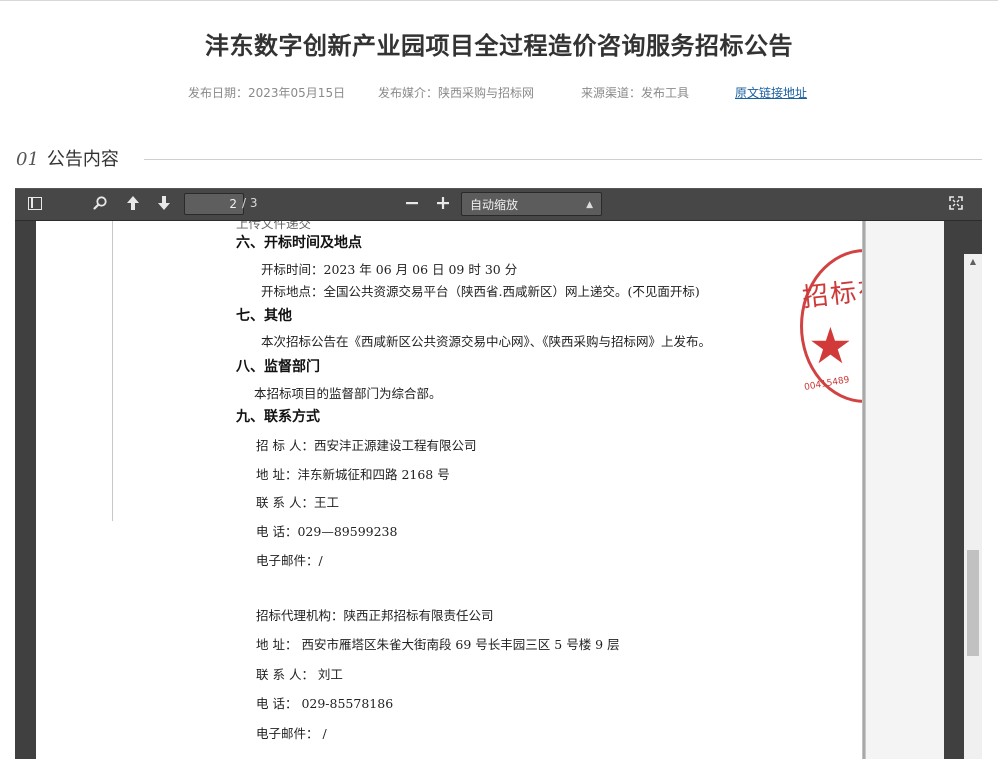 The height and width of the screenshot is (759, 998). I want to click on tenderer-name: 招 标 人：西安沣正源建设工程有限公司, so click(366, 445).